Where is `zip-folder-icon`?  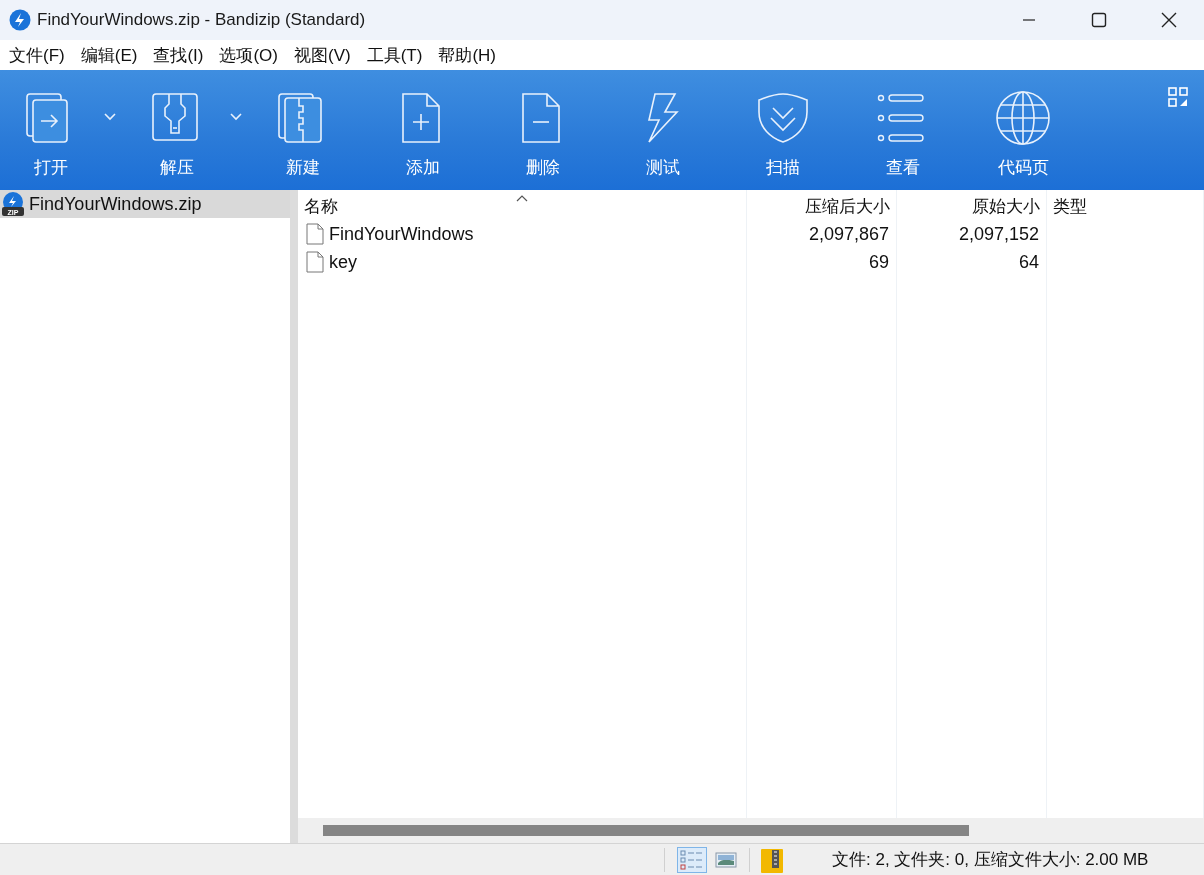 zip-folder-icon is located at coordinates (772, 859).